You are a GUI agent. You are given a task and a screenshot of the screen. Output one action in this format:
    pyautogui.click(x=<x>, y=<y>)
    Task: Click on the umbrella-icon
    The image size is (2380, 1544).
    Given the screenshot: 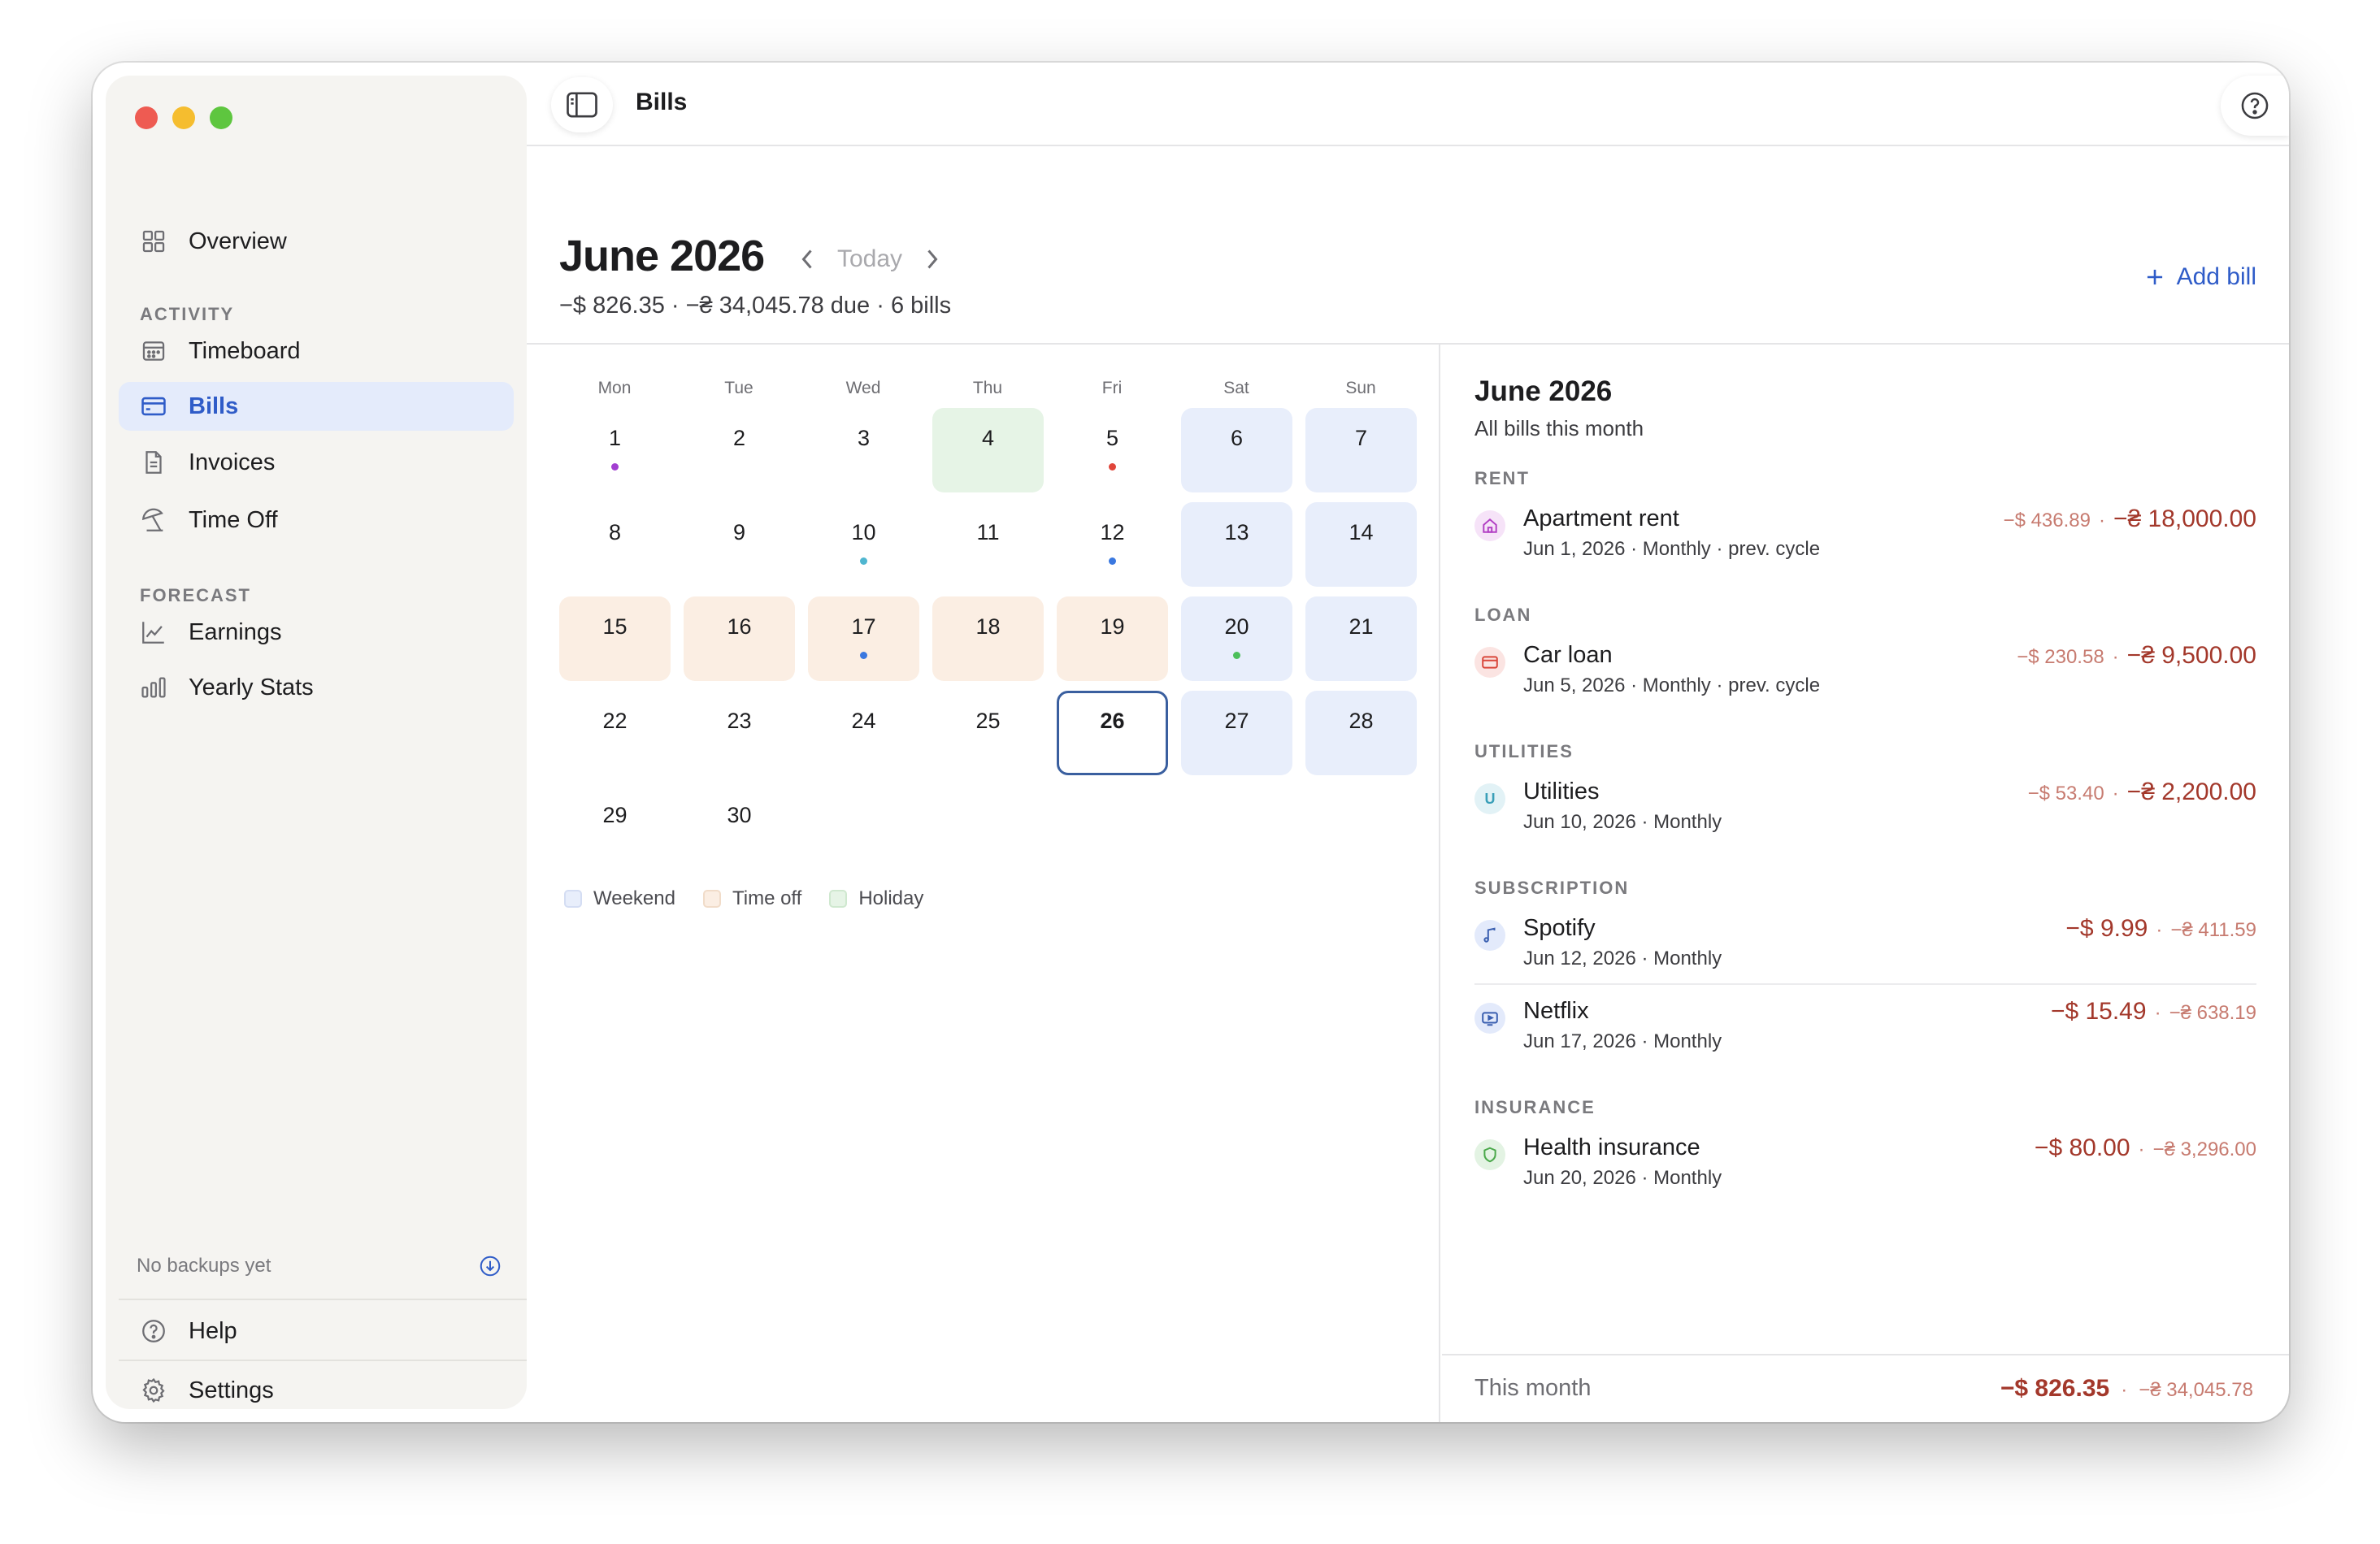 What is the action you would take?
    pyautogui.click(x=152, y=519)
    